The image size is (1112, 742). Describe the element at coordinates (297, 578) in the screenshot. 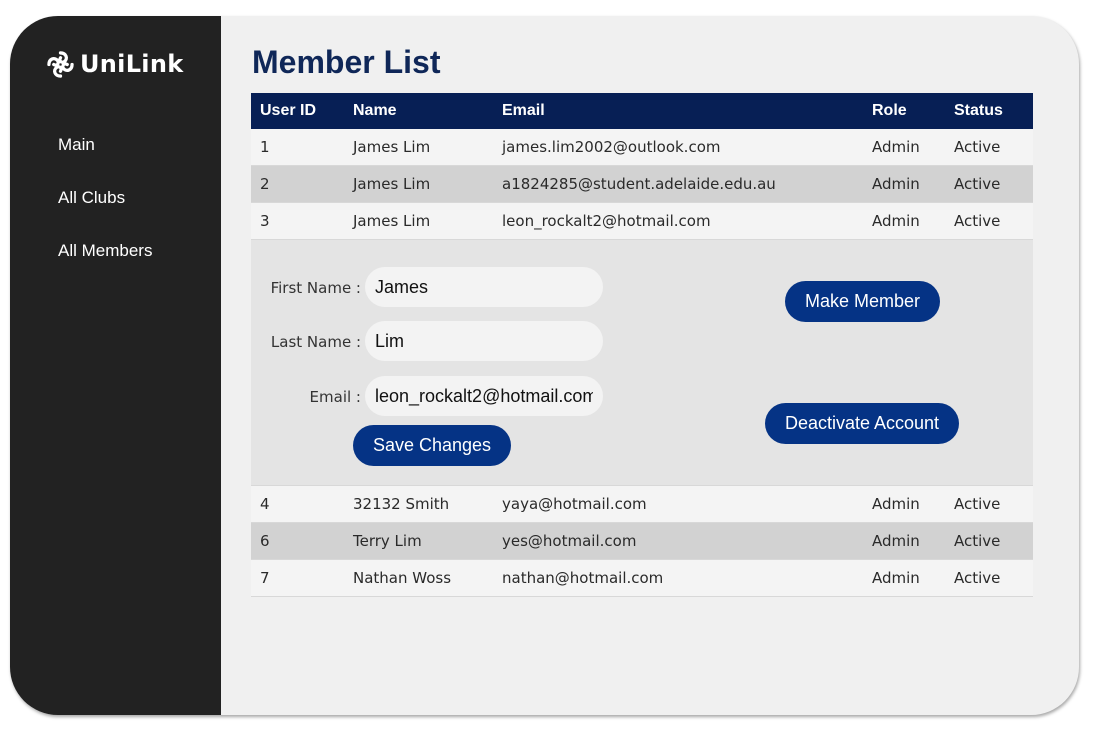

I see `cell-user-id: 7` at that location.